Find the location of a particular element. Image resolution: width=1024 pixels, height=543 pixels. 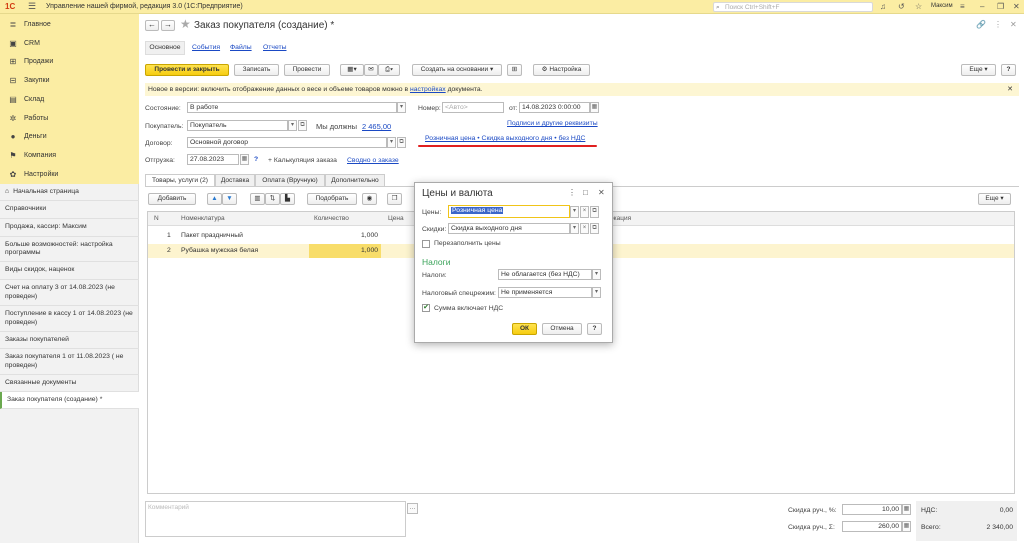

add-row-button: Добавить is located at coordinates (172, 199).